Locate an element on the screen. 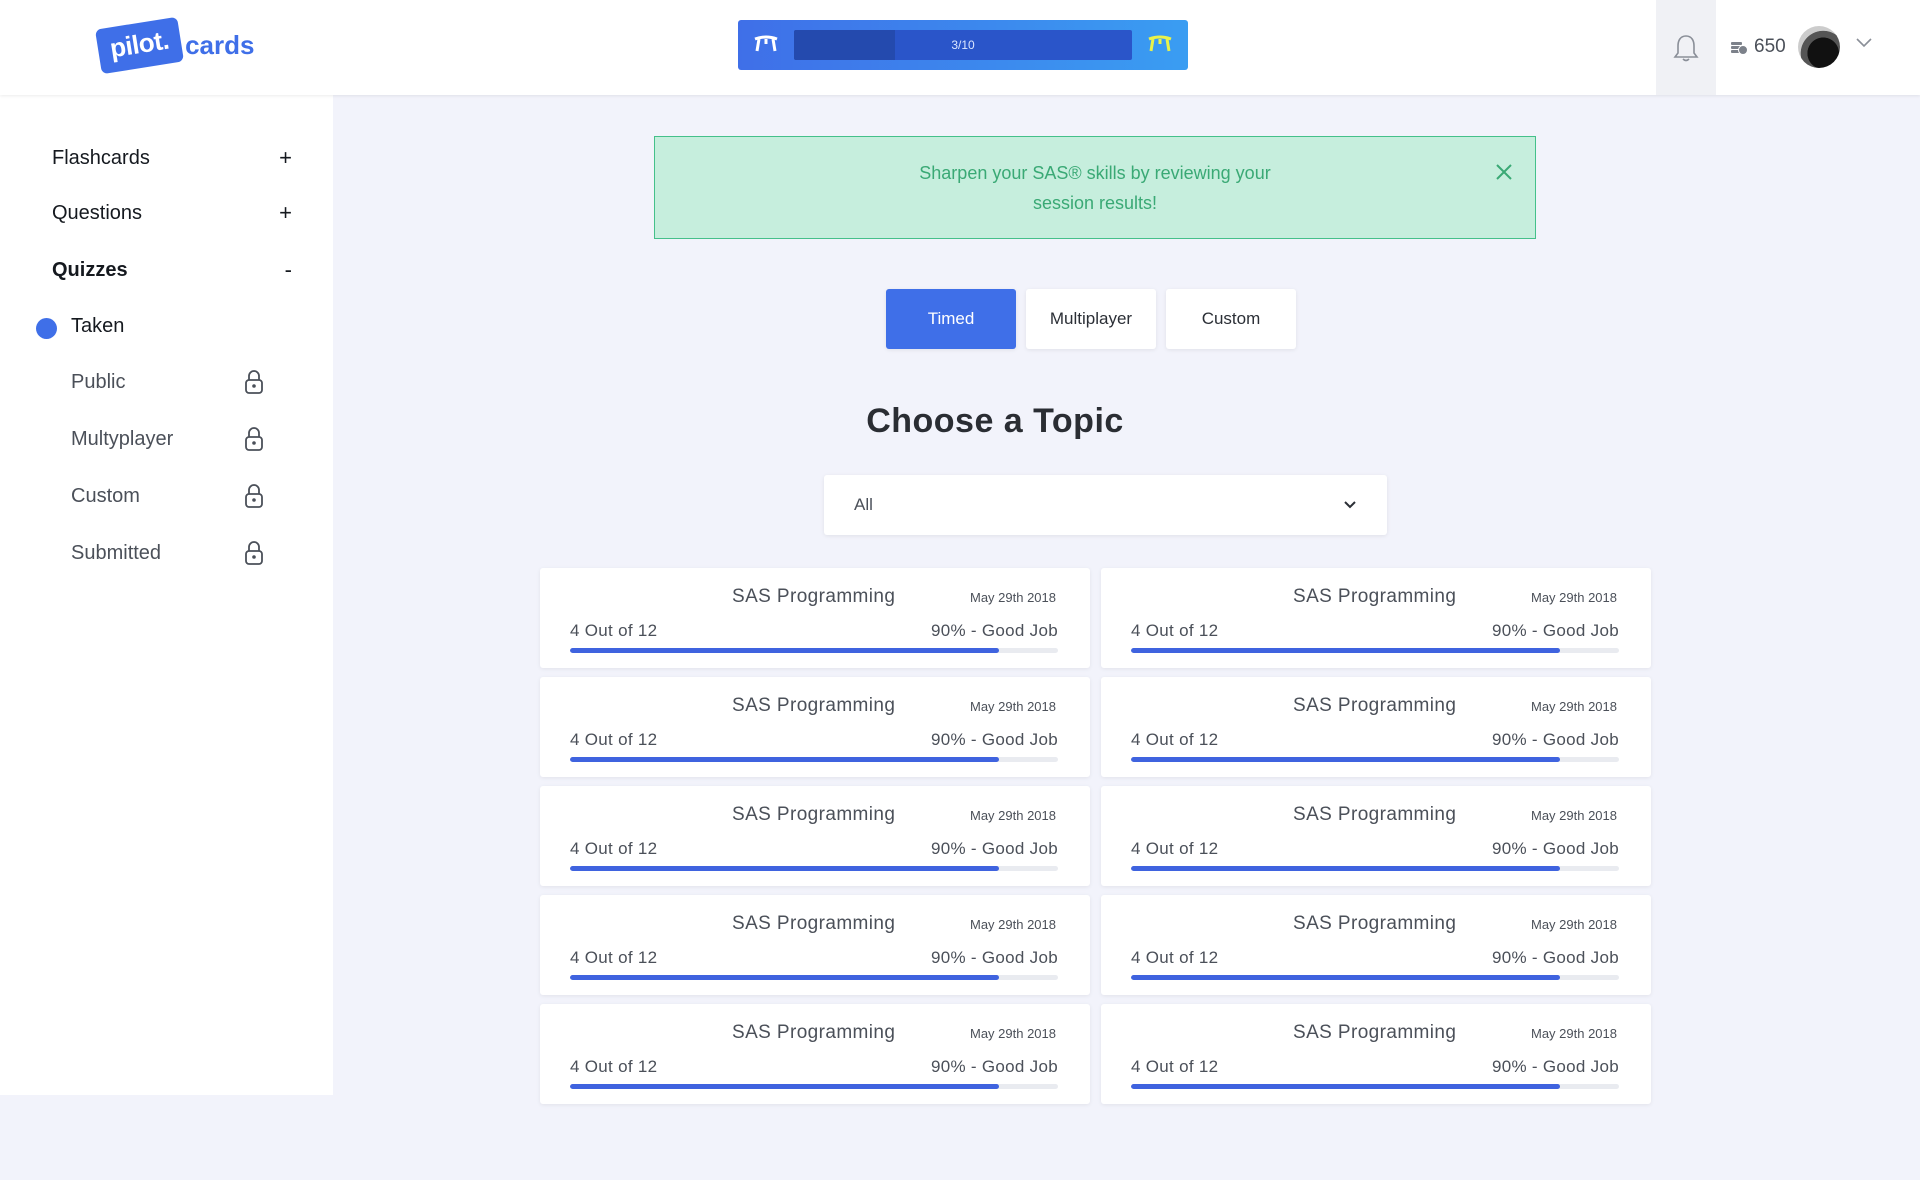  sidebar-item-label: Submitted is located at coordinates (116, 552).